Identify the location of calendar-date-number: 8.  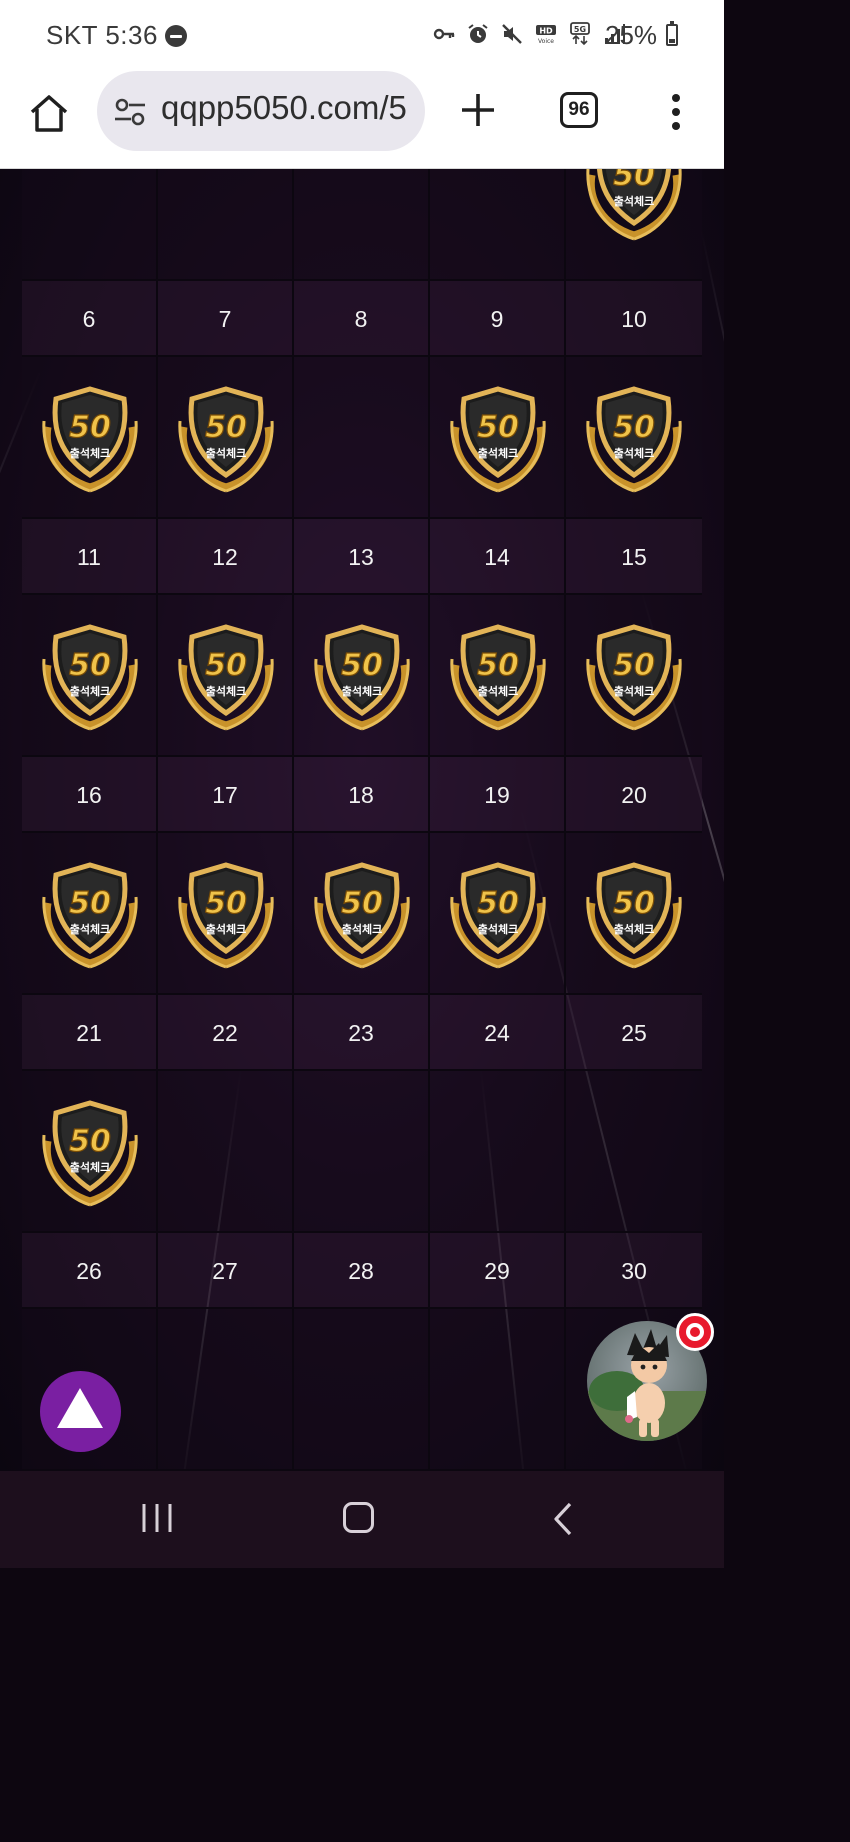
(361, 319).